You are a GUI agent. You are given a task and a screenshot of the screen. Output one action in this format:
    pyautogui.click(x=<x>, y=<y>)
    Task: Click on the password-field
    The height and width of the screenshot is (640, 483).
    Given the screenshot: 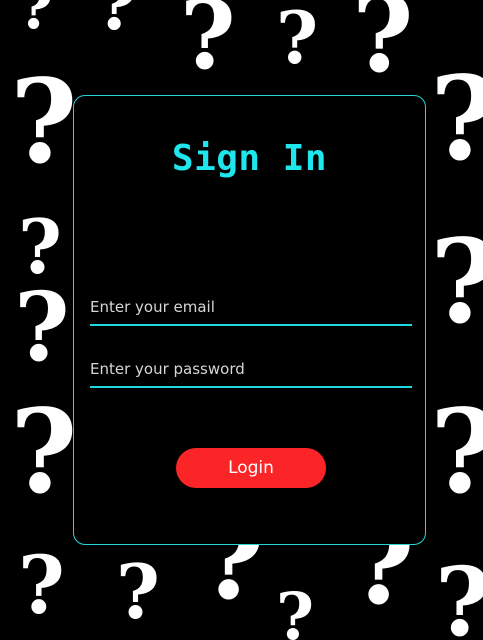 What is the action you would take?
    pyautogui.click(x=251, y=370)
    